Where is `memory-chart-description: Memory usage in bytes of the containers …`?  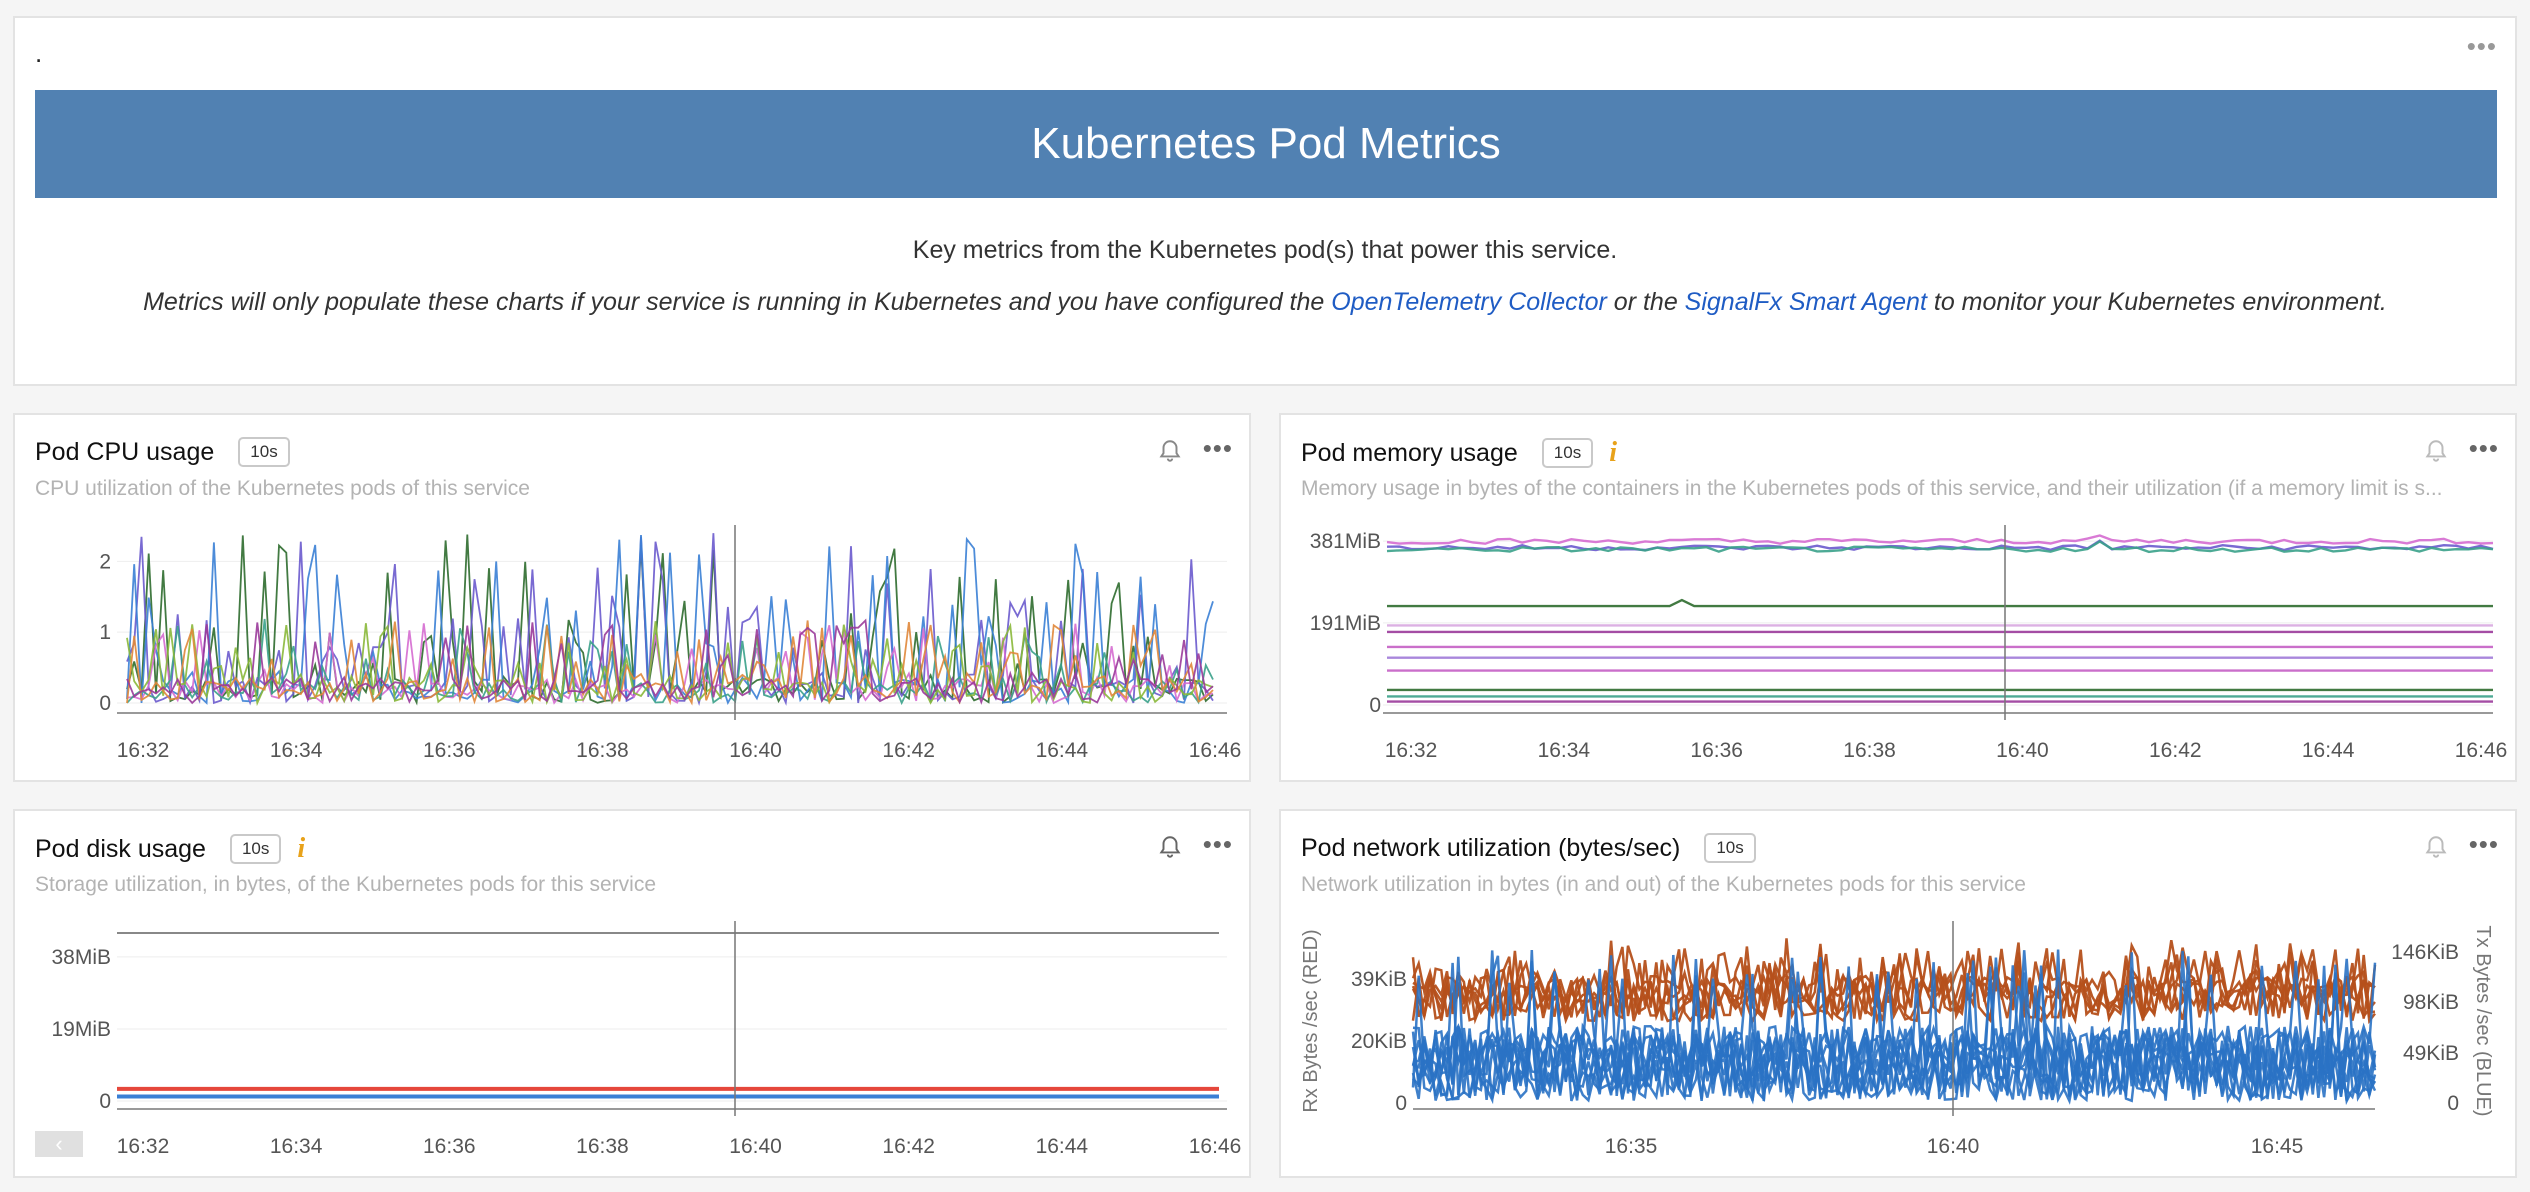 memory-chart-description: Memory usage in bytes of the containers … is located at coordinates (1872, 488).